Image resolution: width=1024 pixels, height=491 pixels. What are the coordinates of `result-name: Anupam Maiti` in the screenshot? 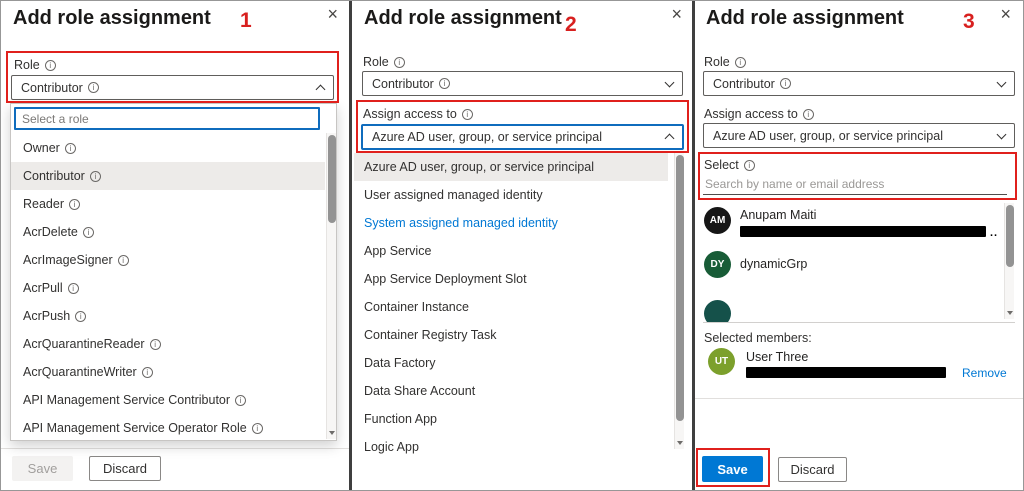 It's located at (778, 215).